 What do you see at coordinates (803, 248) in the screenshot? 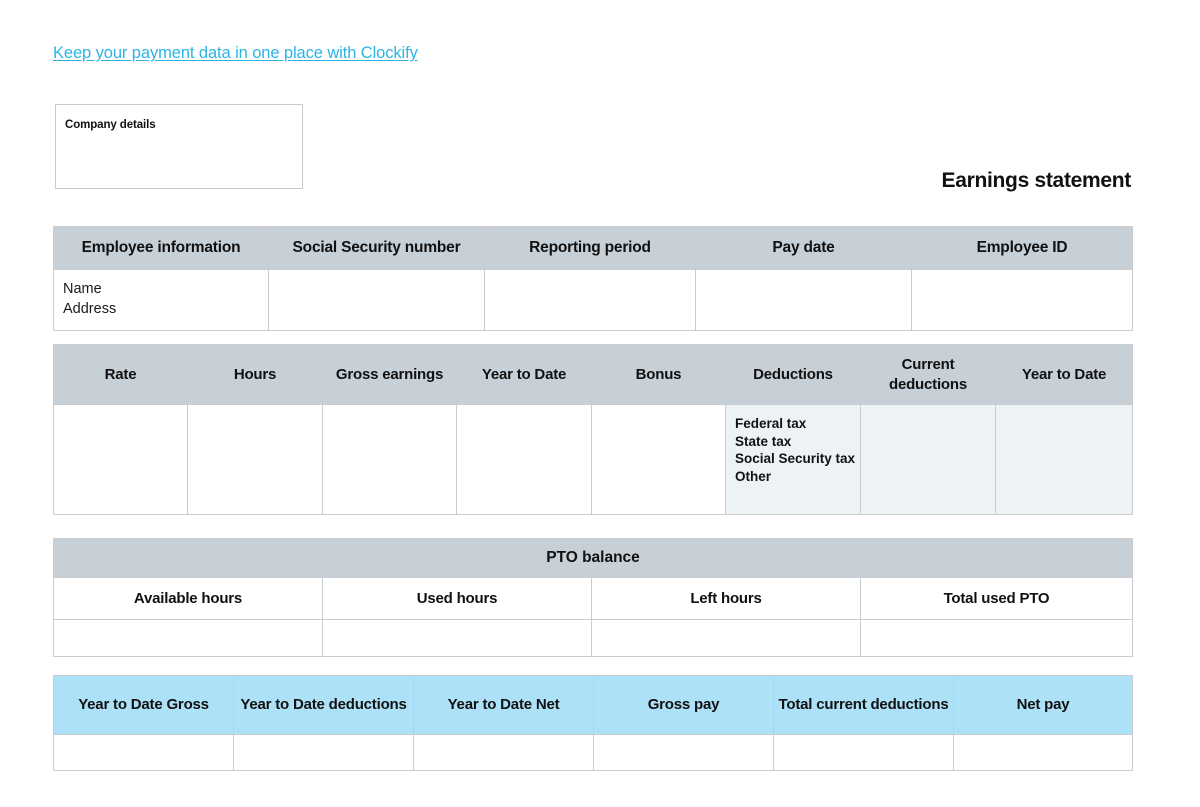
I see `col-header-pay-date: Pay date` at bounding box center [803, 248].